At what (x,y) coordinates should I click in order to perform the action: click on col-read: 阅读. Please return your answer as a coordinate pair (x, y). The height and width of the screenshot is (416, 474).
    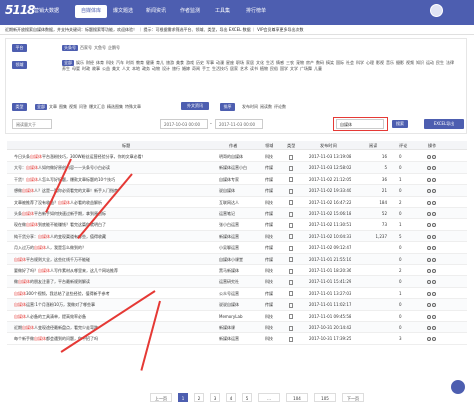
    Looking at the image, I should click on (373, 146).